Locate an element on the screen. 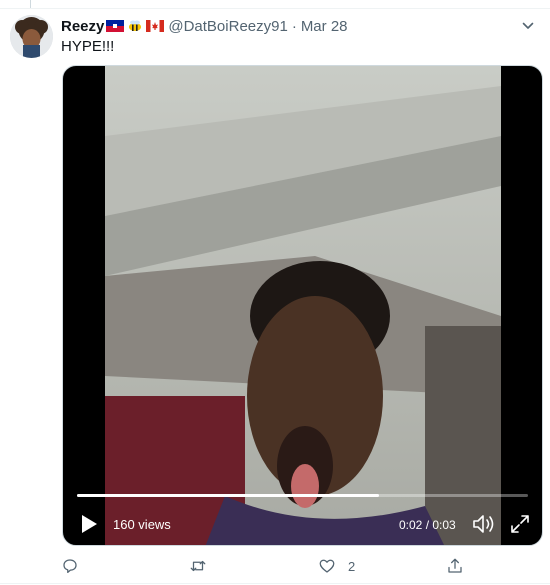  avatar-image is located at coordinates (31, 36).